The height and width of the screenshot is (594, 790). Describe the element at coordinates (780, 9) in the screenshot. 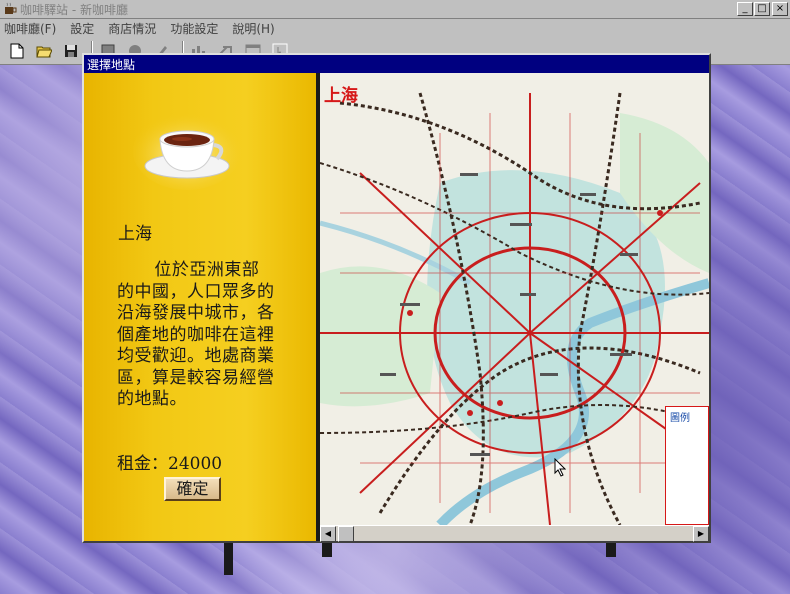

I see `close-button: ×` at that location.